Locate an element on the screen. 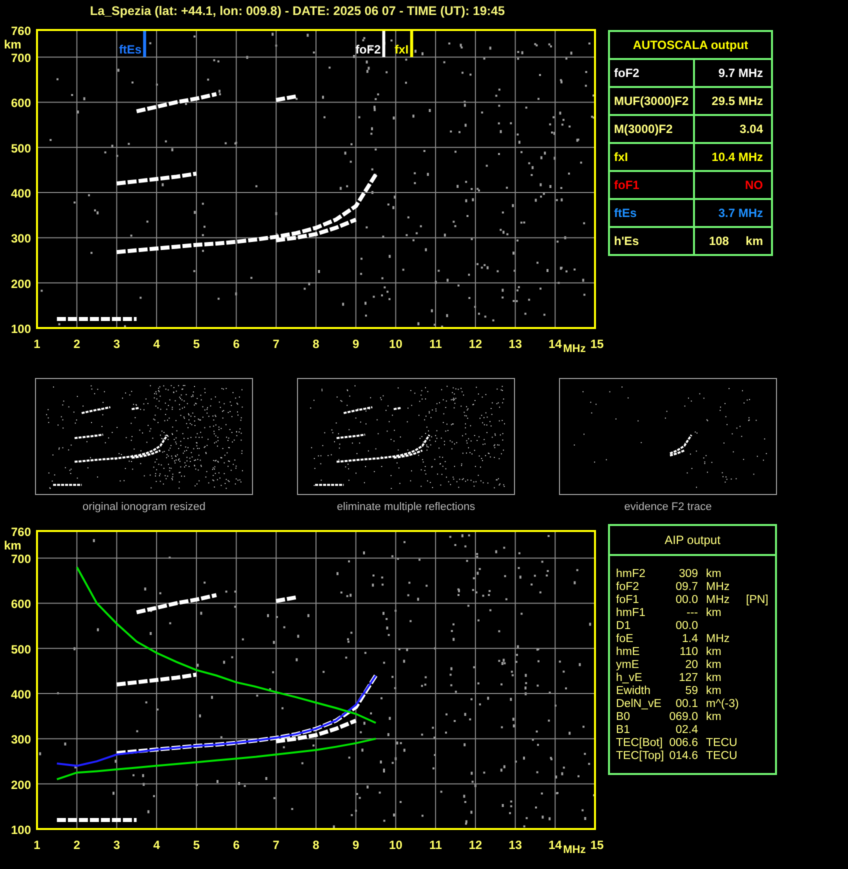 The image size is (848, 869). marker-label: ftEs is located at coordinates (130, 49).